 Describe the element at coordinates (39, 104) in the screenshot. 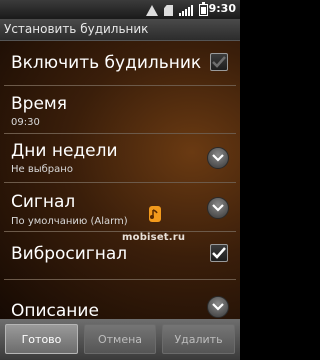

I see `time-label: Время` at that location.